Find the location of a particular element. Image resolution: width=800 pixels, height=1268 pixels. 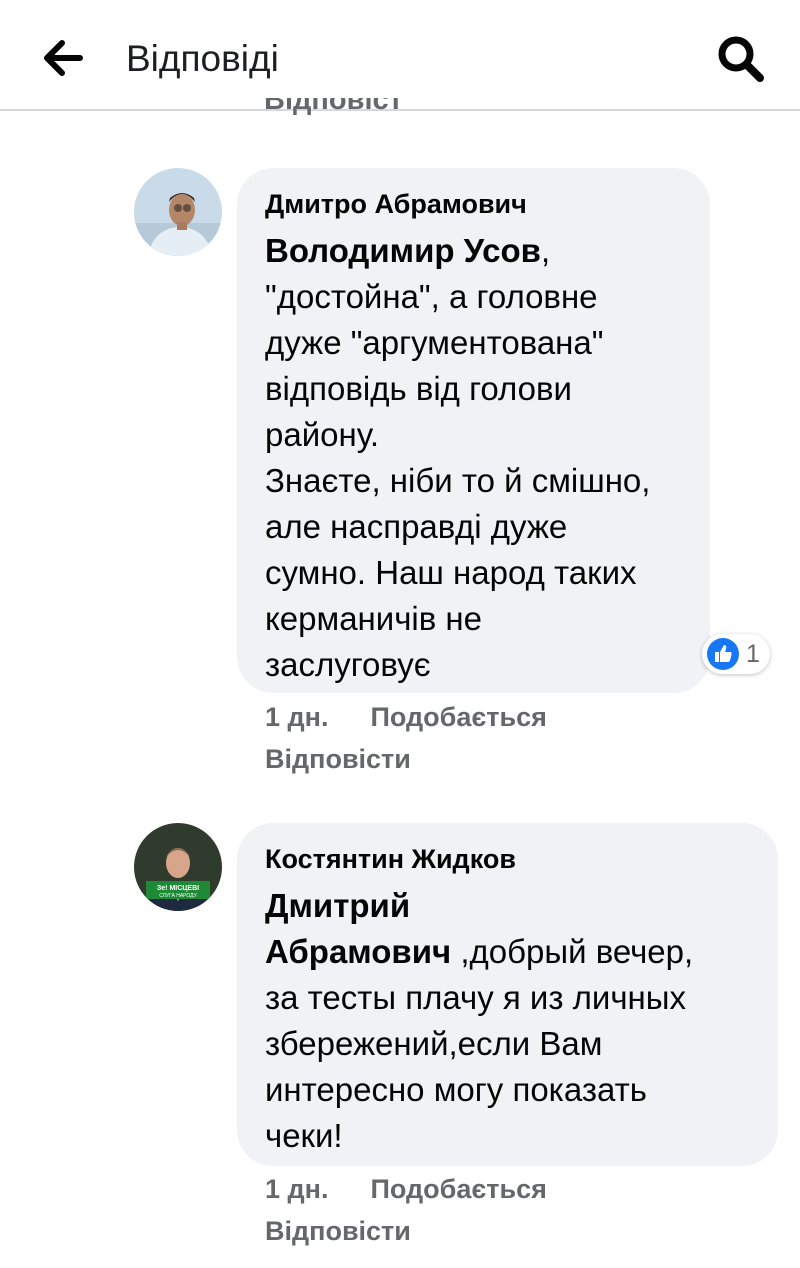

comment-author: Костянтин Жидков is located at coordinates (507, 859).